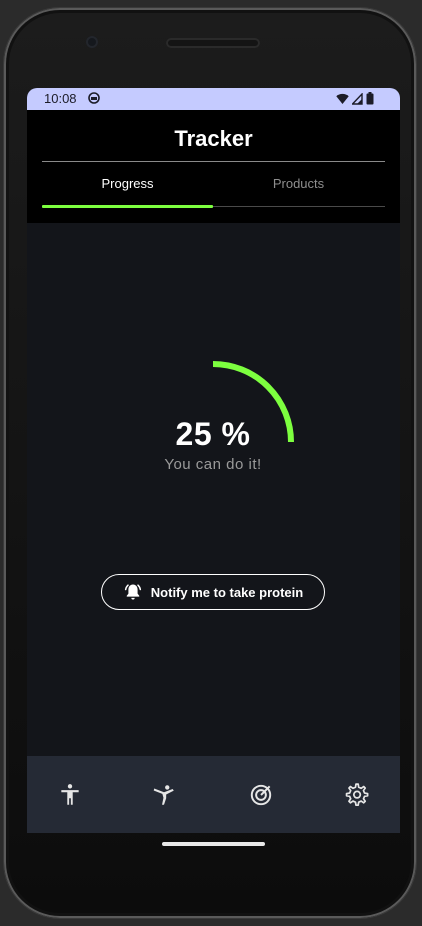  I want to click on notify-protein-button: Notify me to take protein, so click(213, 592).